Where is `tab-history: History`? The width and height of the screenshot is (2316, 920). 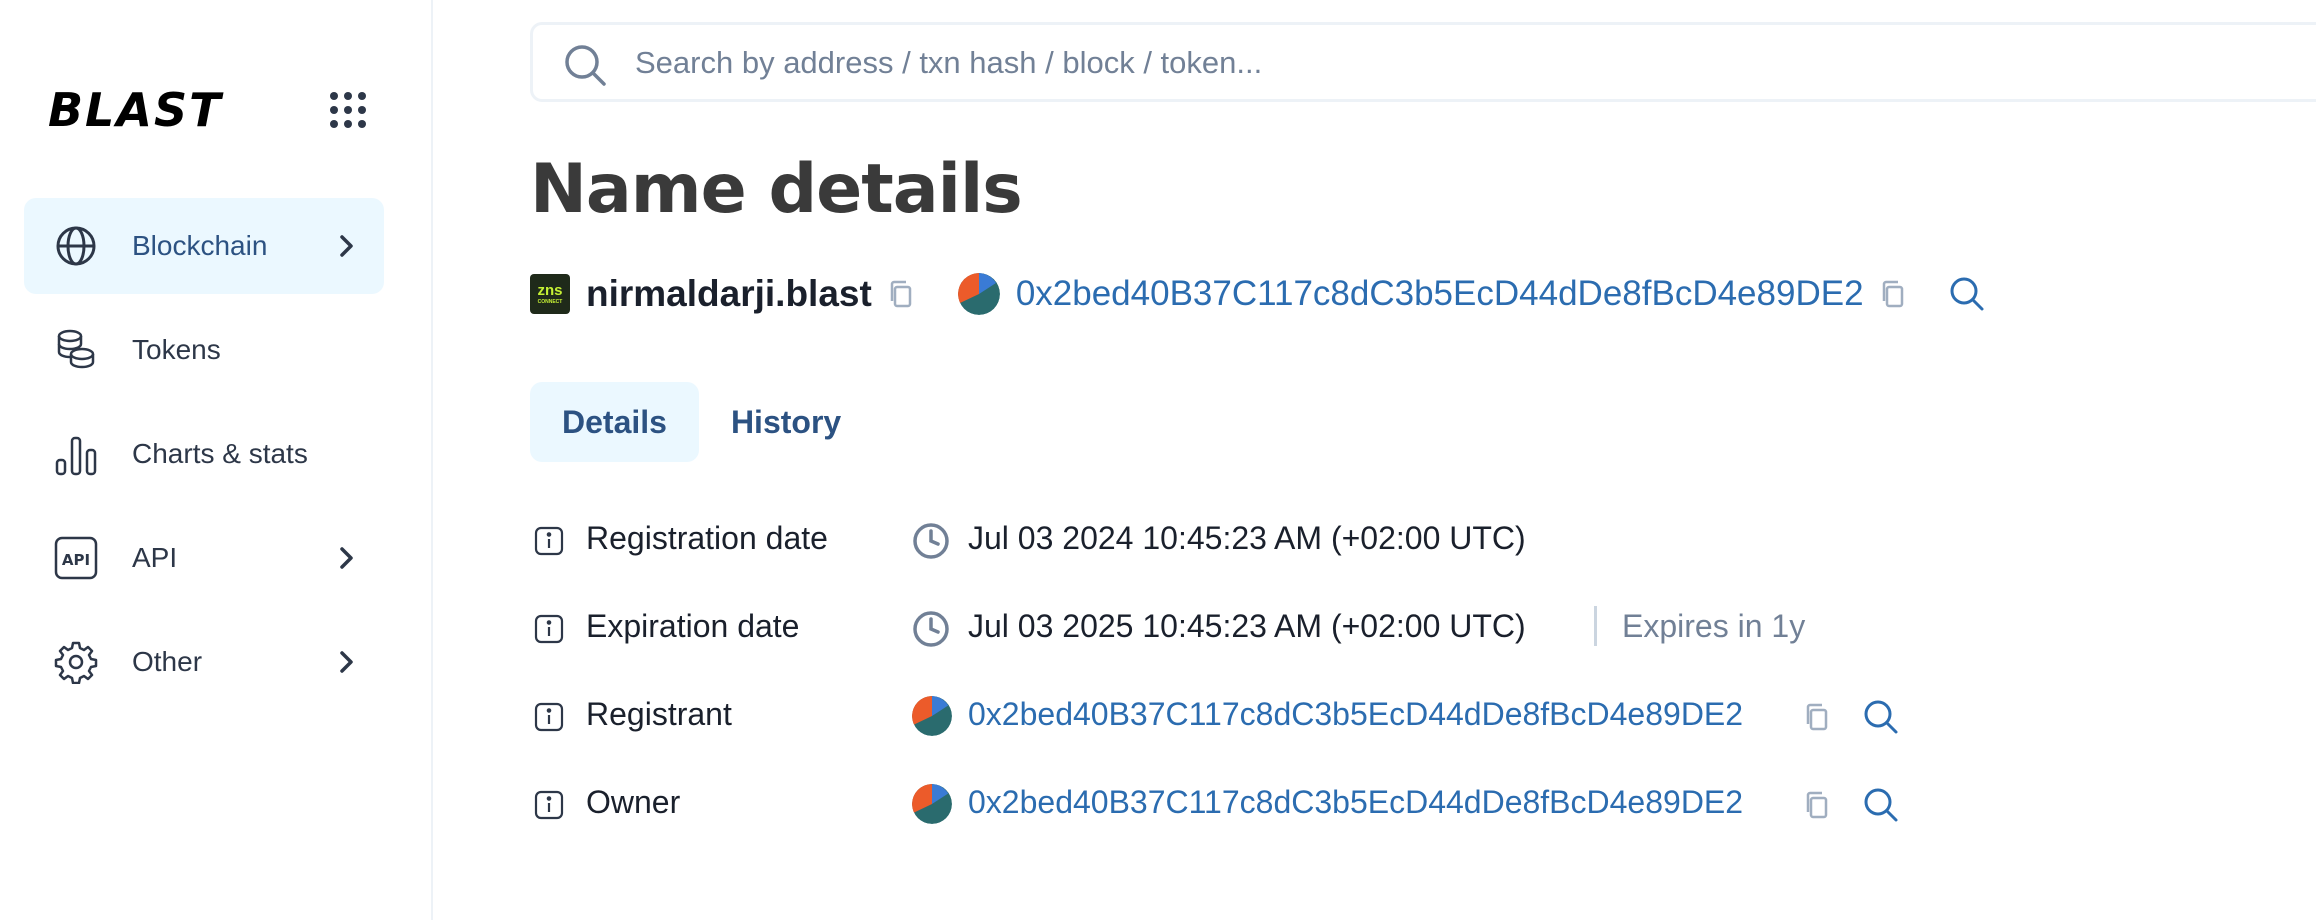 tab-history: History is located at coordinates (786, 422).